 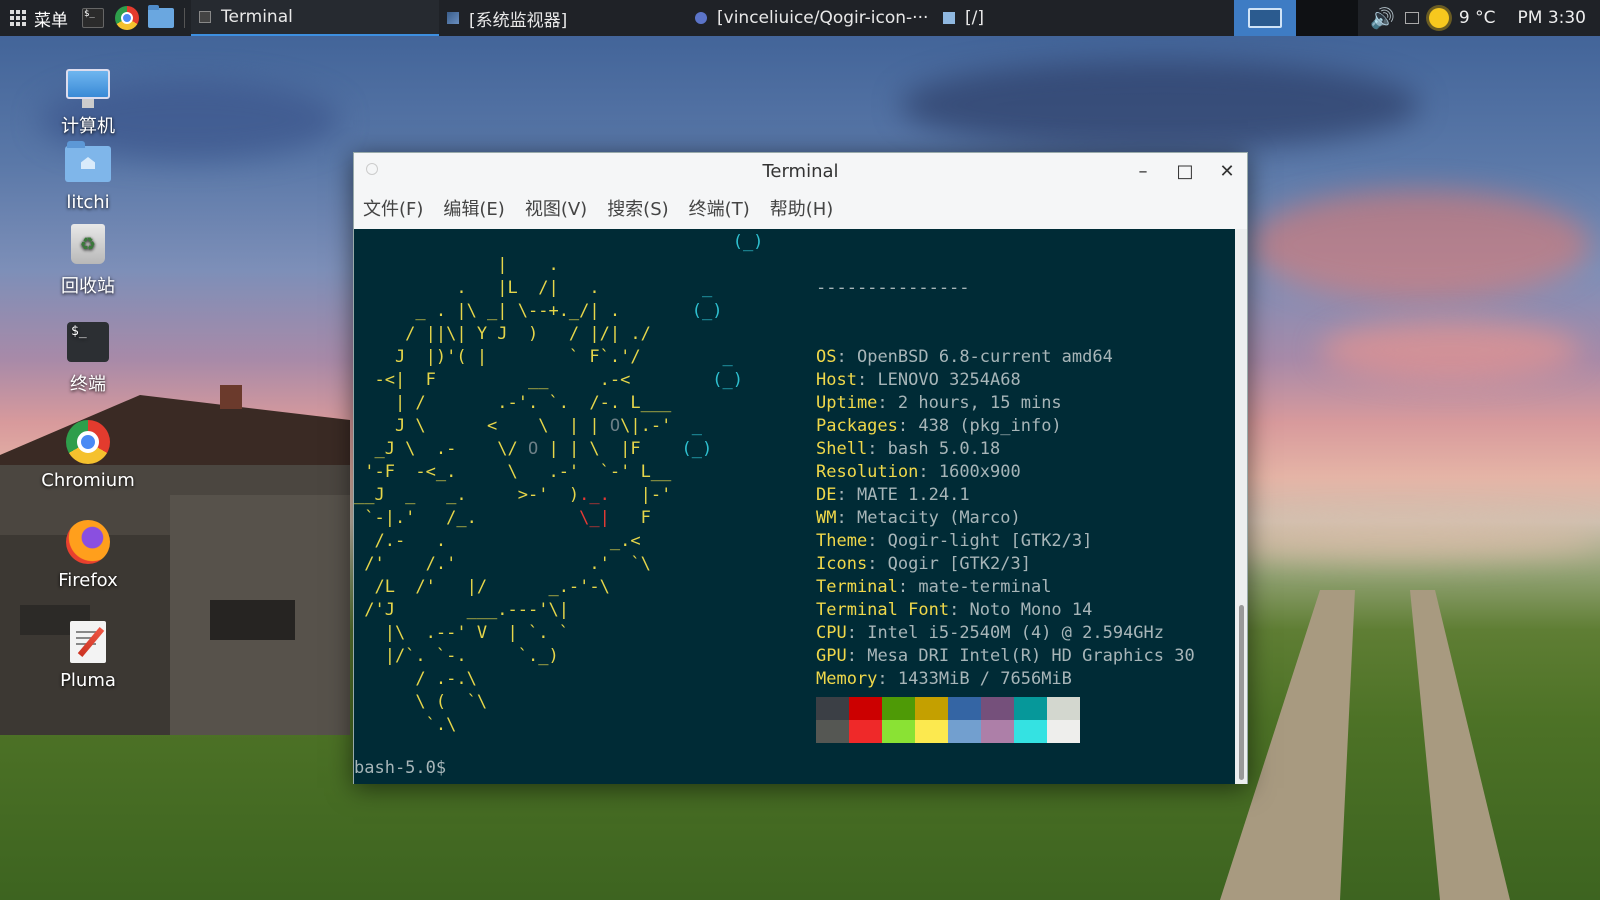 I want to click on info-key: CPU, so click(x=831, y=633).